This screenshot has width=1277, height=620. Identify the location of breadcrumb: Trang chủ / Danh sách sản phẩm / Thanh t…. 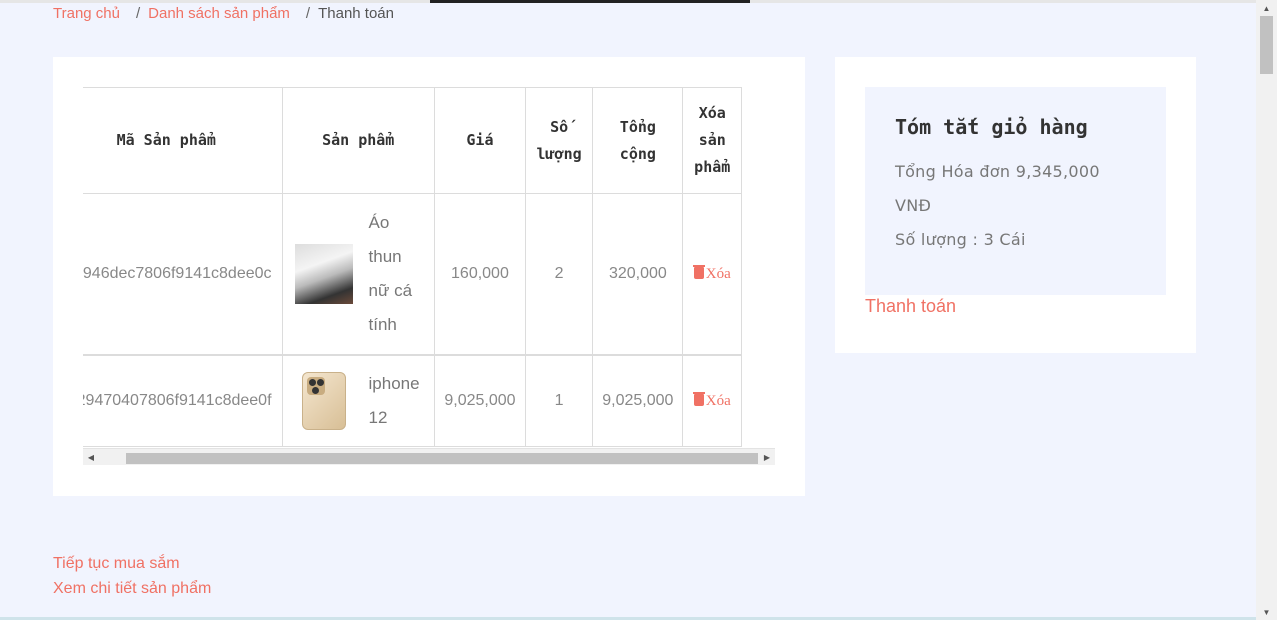
(223, 13).